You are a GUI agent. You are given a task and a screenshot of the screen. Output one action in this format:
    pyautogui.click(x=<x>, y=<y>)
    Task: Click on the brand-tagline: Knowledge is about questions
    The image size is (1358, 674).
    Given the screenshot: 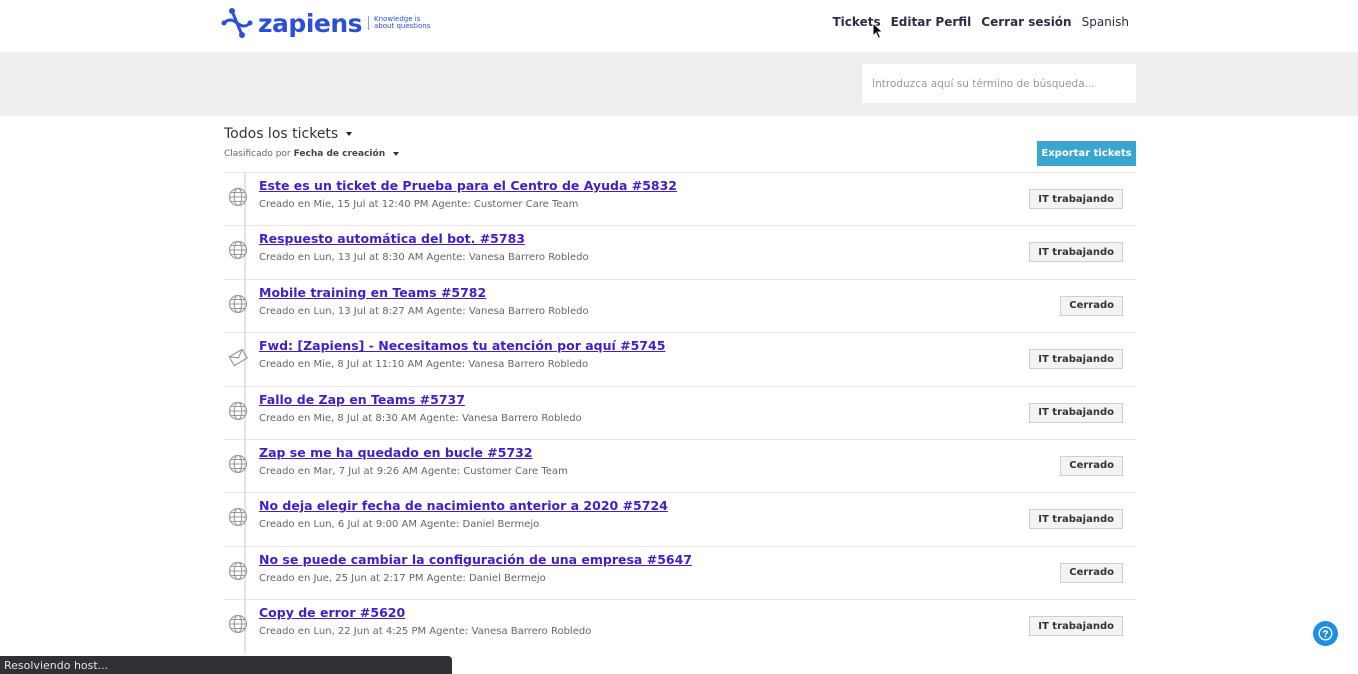 What is the action you would take?
    pyautogui.click(x=402, y=22)
    